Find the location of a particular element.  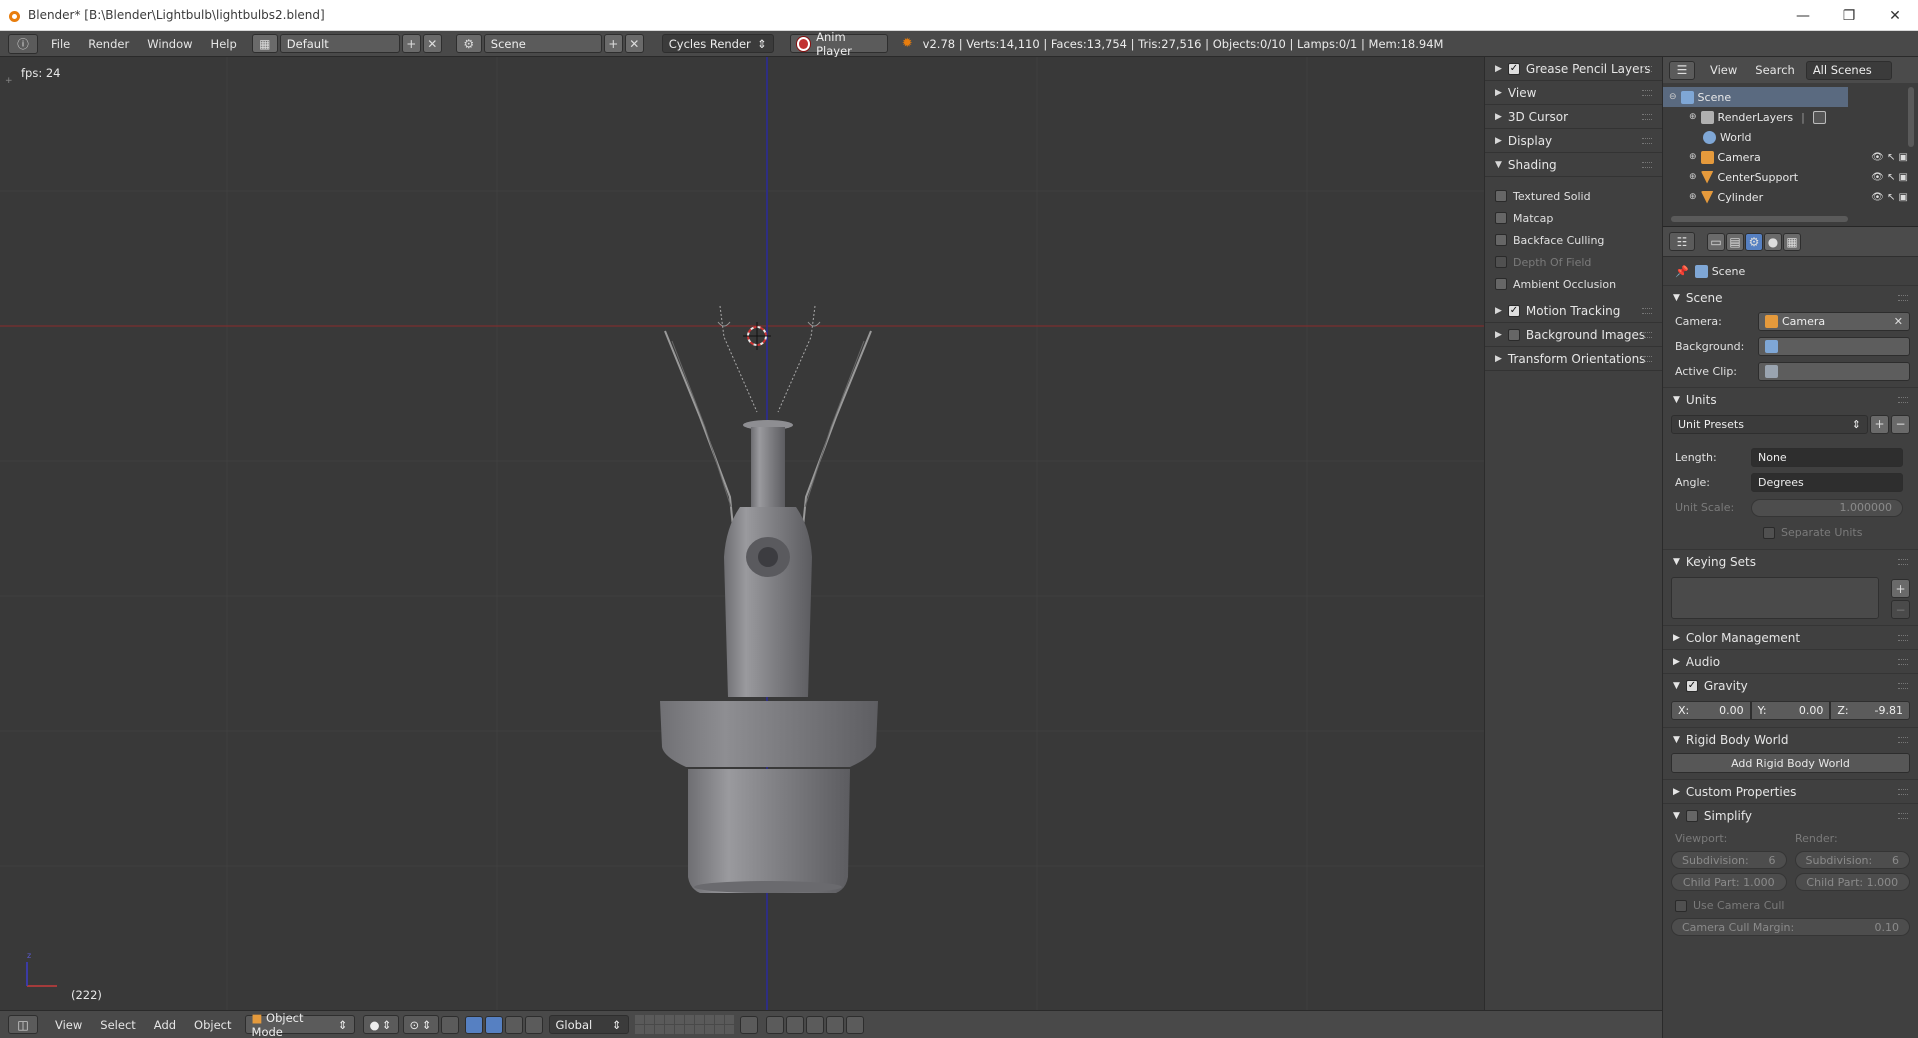

camera-field: Camera ✕ is located at coordinates (1834, 321).